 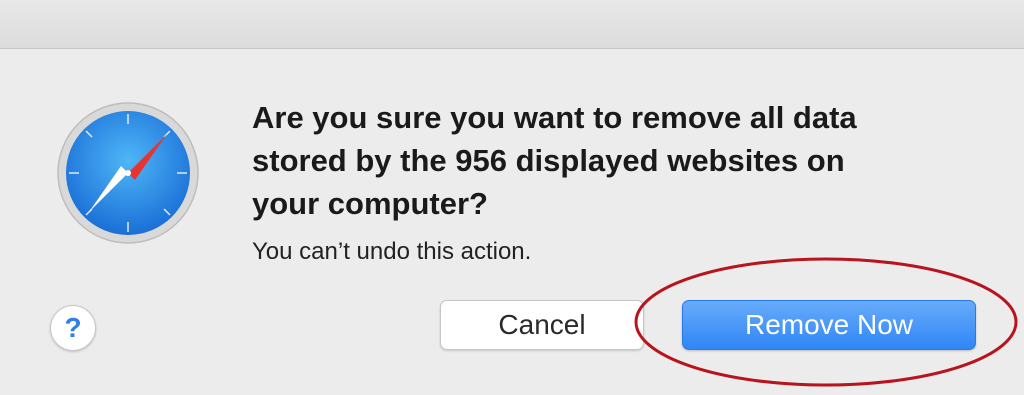 I want to click on question-mark-icon: ?, so click(x=73, y=327).